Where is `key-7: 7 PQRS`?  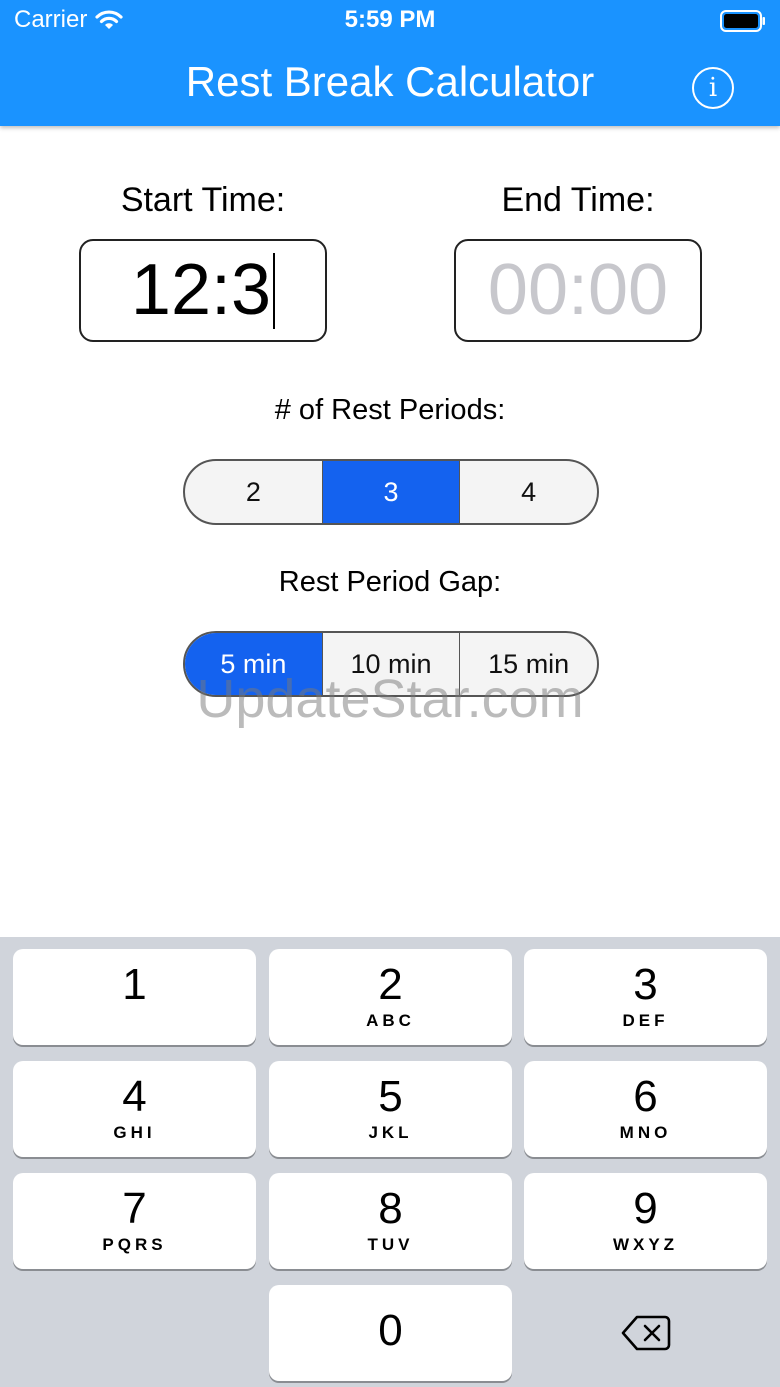 key-7: 7 PQRS is located at coordinates (134, 1221).